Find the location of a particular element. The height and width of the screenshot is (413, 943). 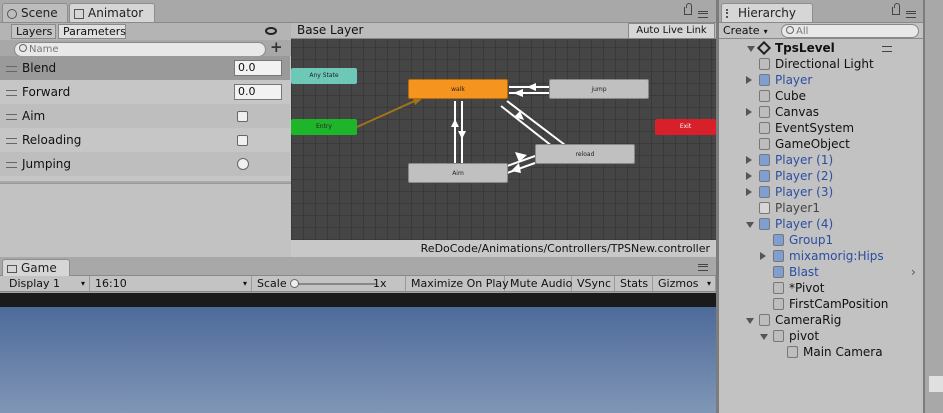

game-menu-icon is located at coordinates (703, 267).